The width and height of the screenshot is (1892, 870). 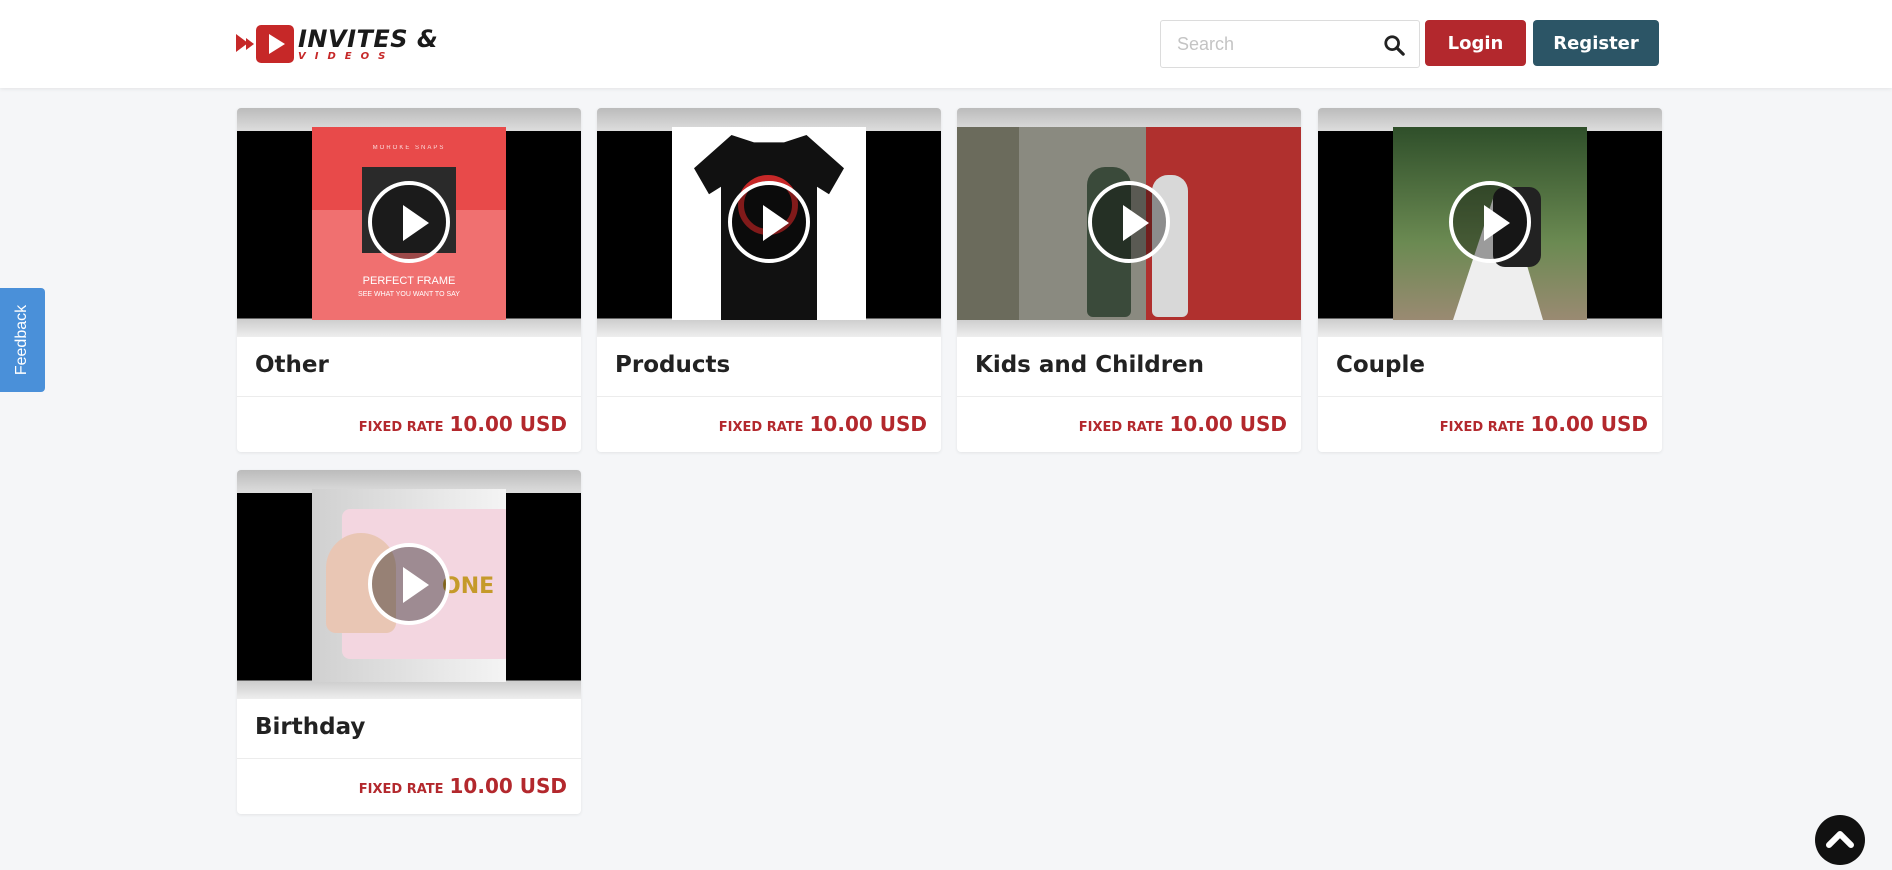 I want to click on site-header: INVITES & VIDEOS Login Register, so click(x=946, y=44).